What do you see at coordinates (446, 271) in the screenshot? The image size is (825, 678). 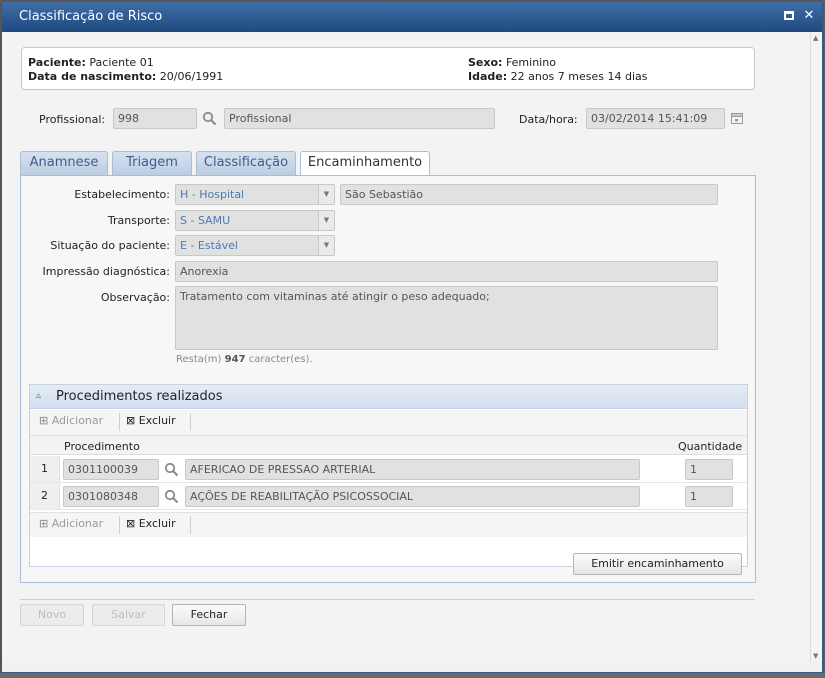 I see `diagnosis-field: Anorexia` at bounding box center [446, 271].